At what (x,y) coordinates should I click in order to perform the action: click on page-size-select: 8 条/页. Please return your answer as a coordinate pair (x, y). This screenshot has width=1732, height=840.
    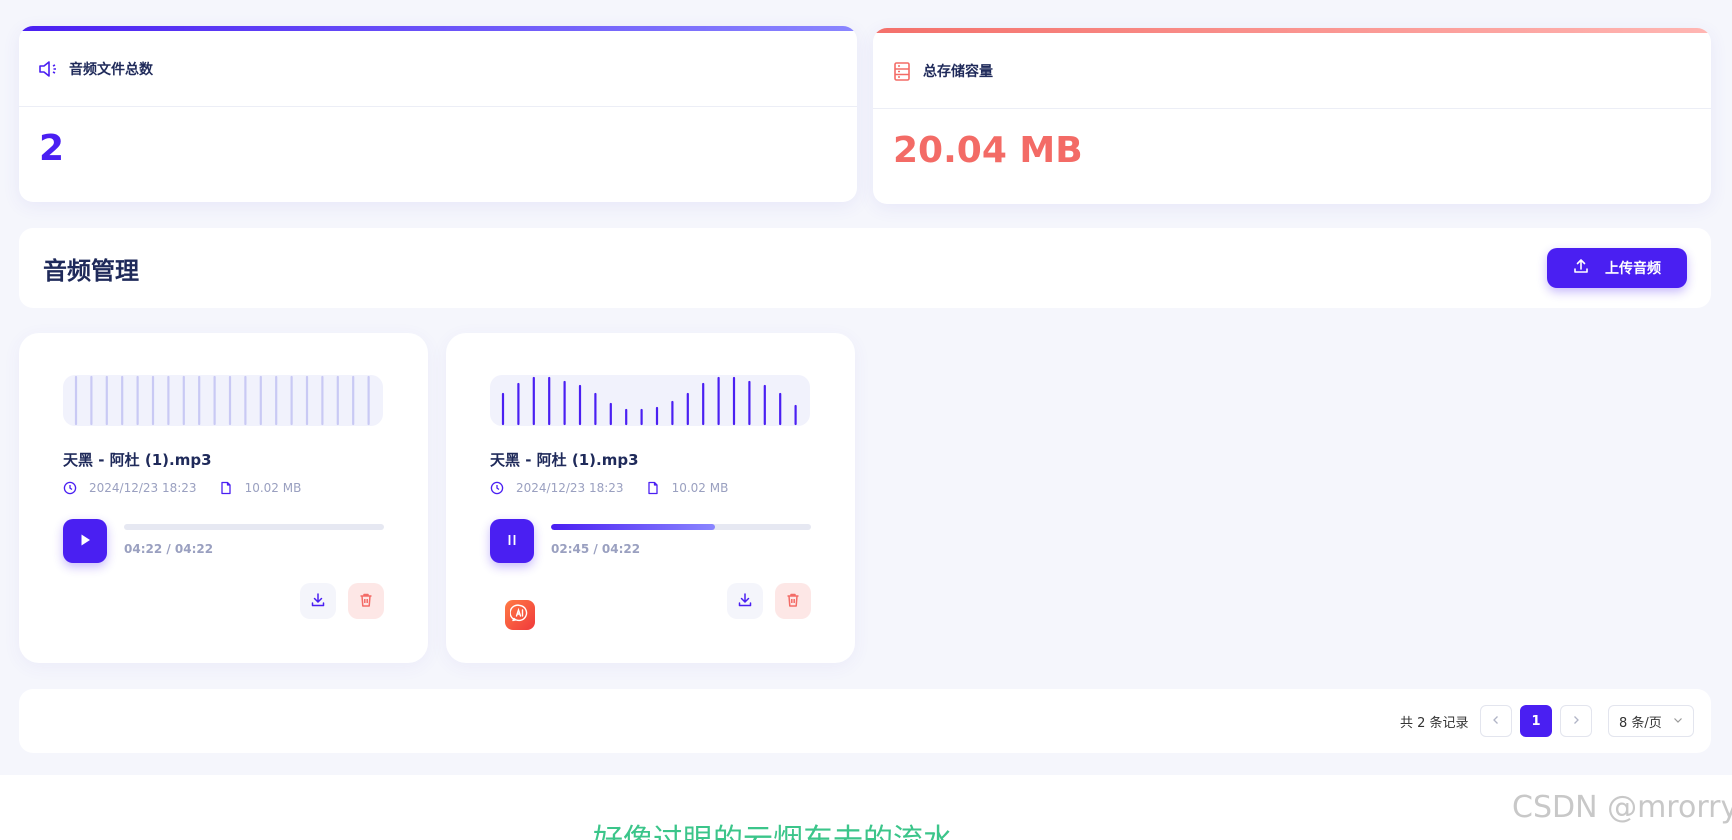
    Looking at the image, I should click on (1651, 721).